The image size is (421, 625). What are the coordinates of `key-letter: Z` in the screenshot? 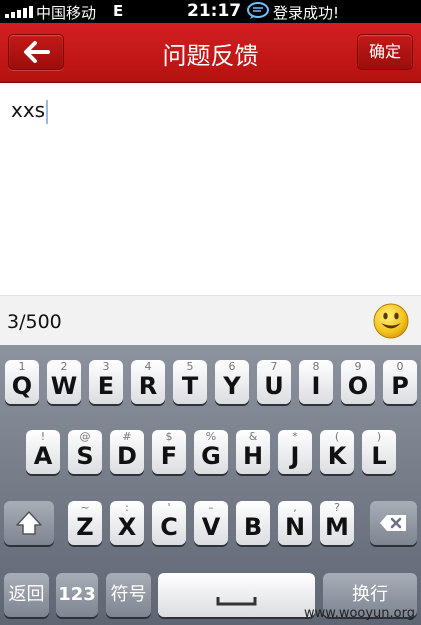 It's located at (85, 527).